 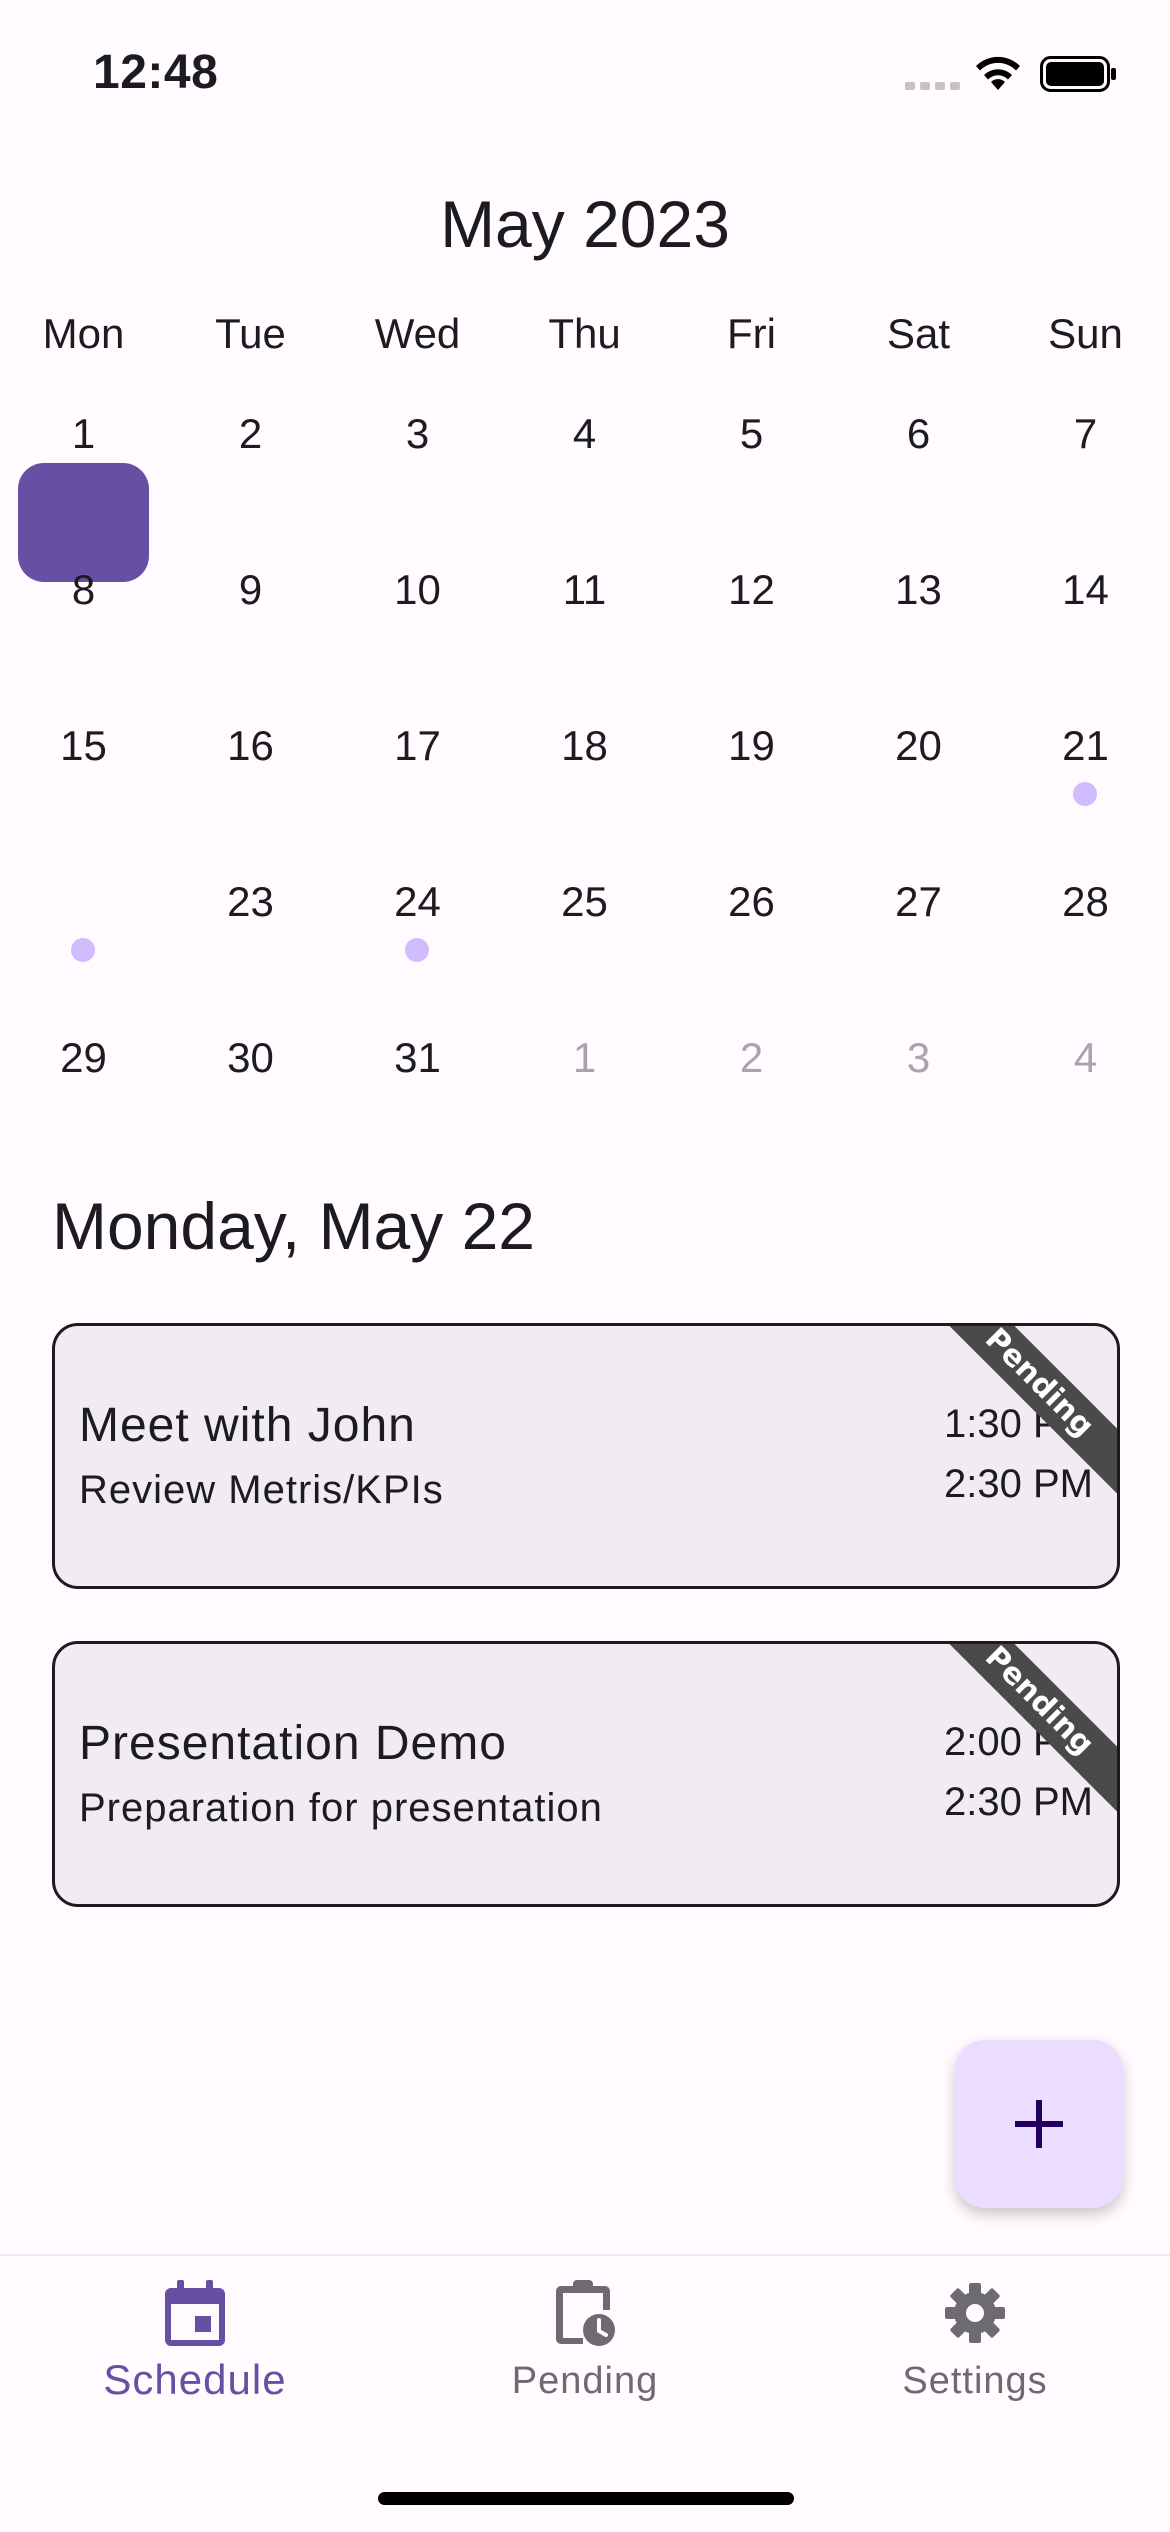 What do you see at coordinates (417, 770) in the screenshot?
I see `calendar-day: 17` at bounding box center [417, 770].